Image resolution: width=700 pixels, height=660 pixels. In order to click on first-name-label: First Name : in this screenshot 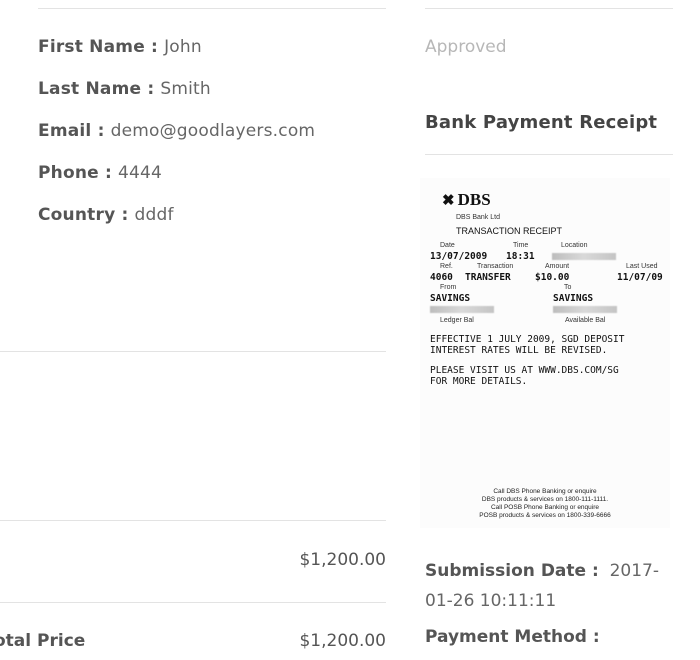, I will do `click(98, 47)`.